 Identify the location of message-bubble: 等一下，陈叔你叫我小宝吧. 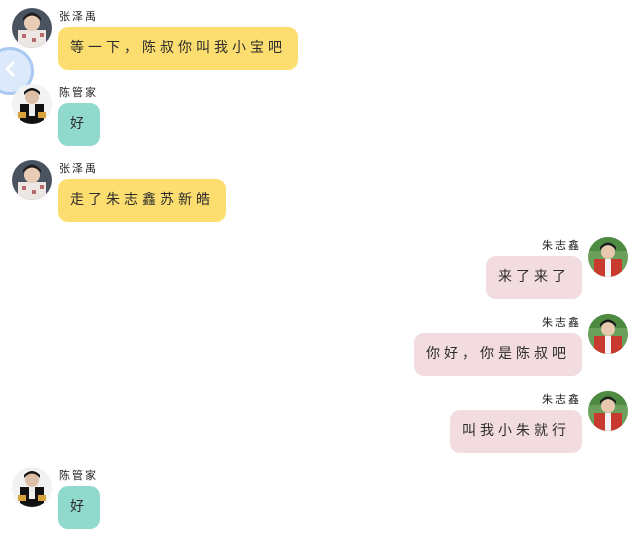
(178, 48).